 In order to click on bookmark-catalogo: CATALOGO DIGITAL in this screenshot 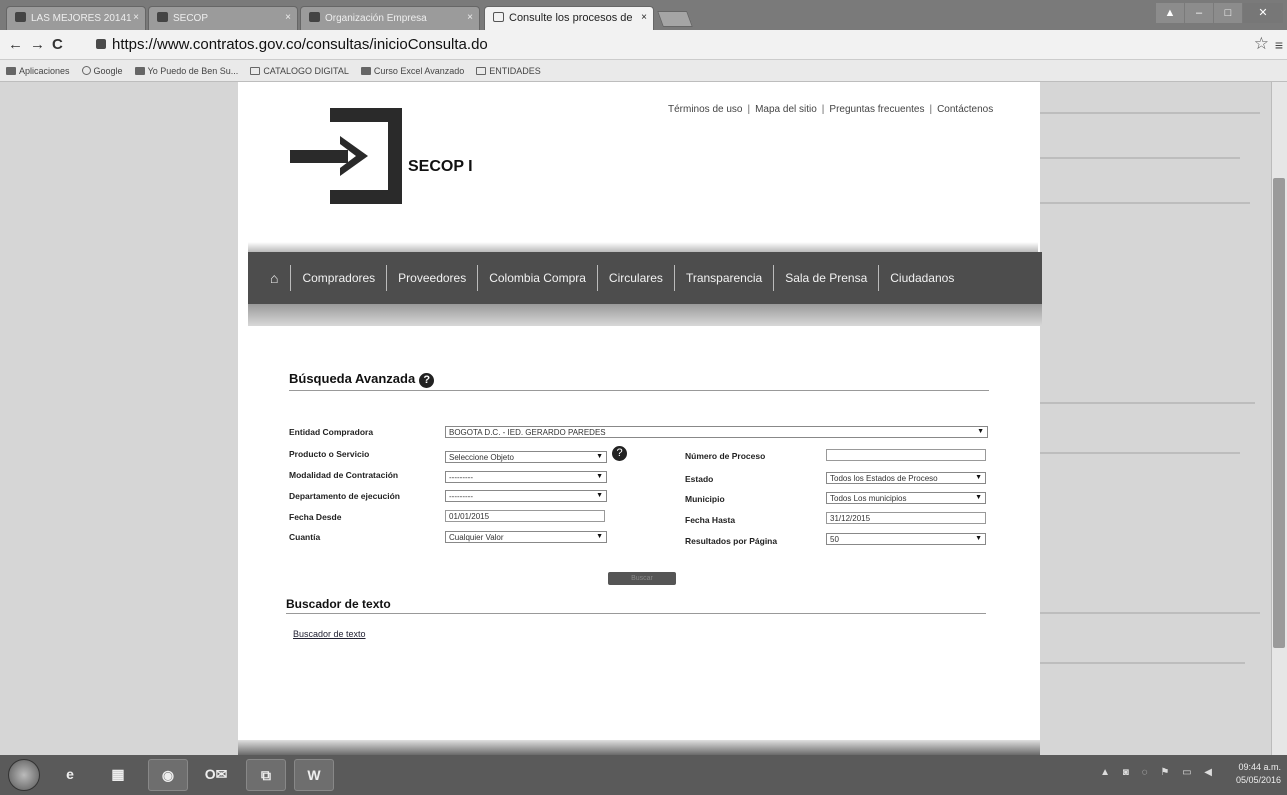, I will do `click(299, 71)`.